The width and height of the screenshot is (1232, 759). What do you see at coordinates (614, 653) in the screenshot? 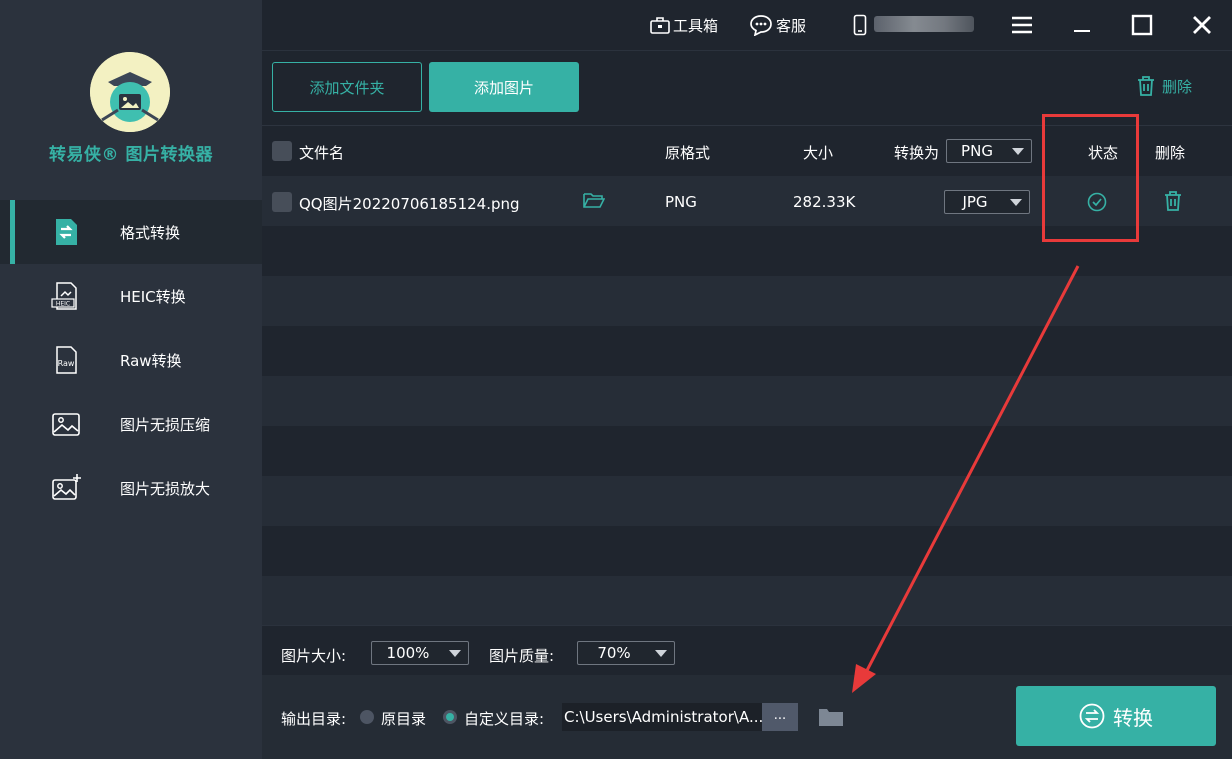
I see `image-quality-value: 70%` at bounding box center [614, 653].